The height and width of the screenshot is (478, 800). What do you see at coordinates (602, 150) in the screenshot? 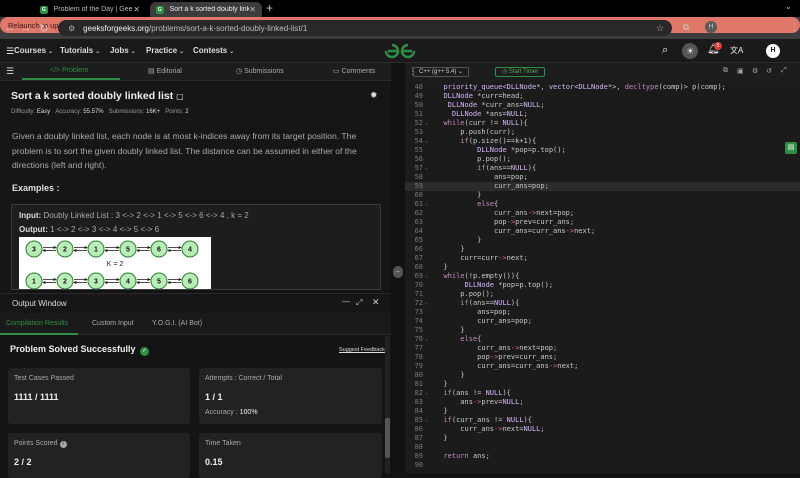
I see `code-line: 55 DLLNode *pop=p.top();` at bounding box center [602, 150].